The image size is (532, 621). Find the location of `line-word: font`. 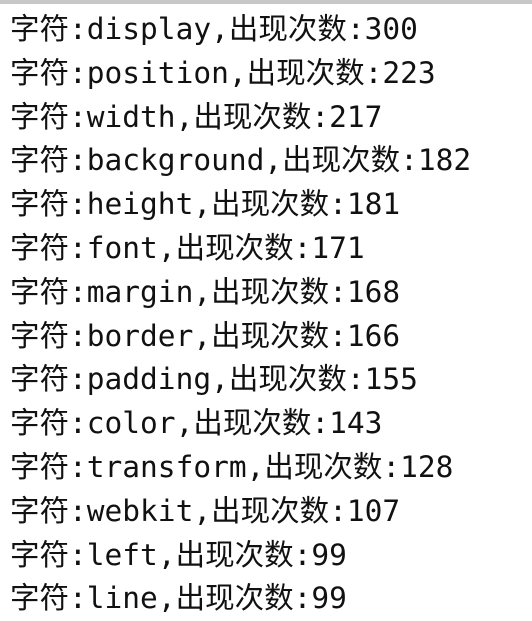

line-word: font is located at coordinates (122, 247).